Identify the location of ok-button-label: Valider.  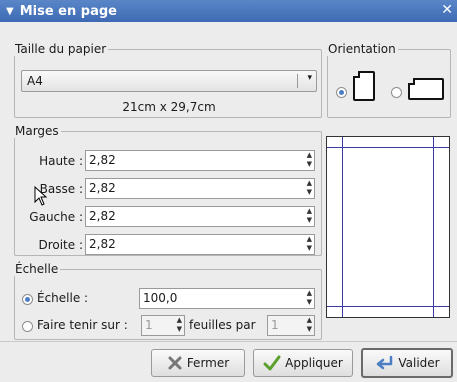
(419, 363).